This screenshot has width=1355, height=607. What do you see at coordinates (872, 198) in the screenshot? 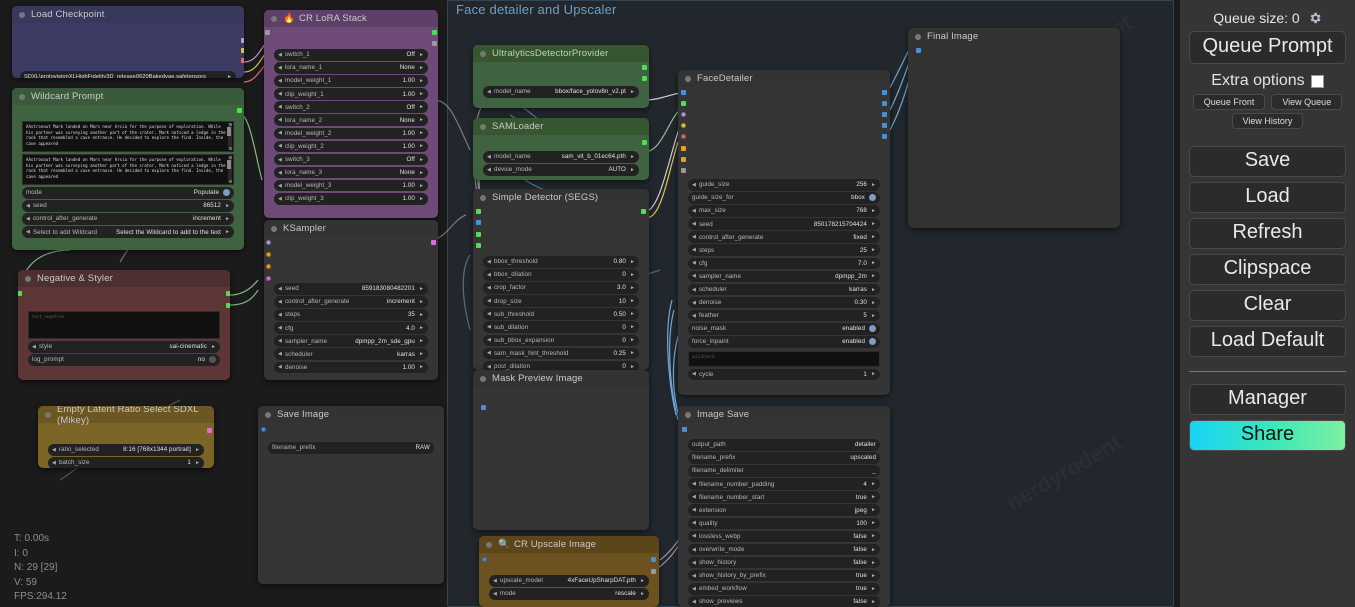
I see `toggle-knob` at bounding box center [872, 198].